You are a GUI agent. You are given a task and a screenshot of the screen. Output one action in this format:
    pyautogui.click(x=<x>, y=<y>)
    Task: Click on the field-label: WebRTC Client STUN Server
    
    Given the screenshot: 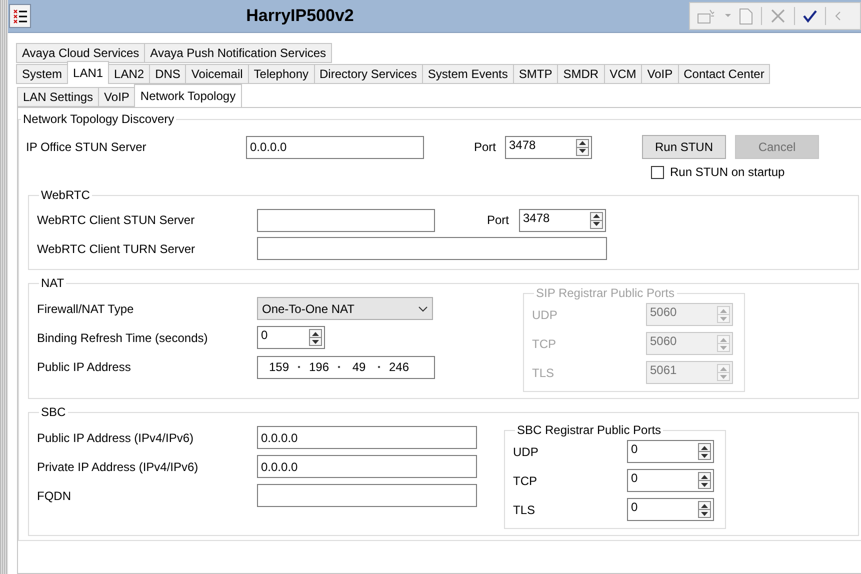 What is the action you would take?
    pyautogui.click(x=116, y=220)
    